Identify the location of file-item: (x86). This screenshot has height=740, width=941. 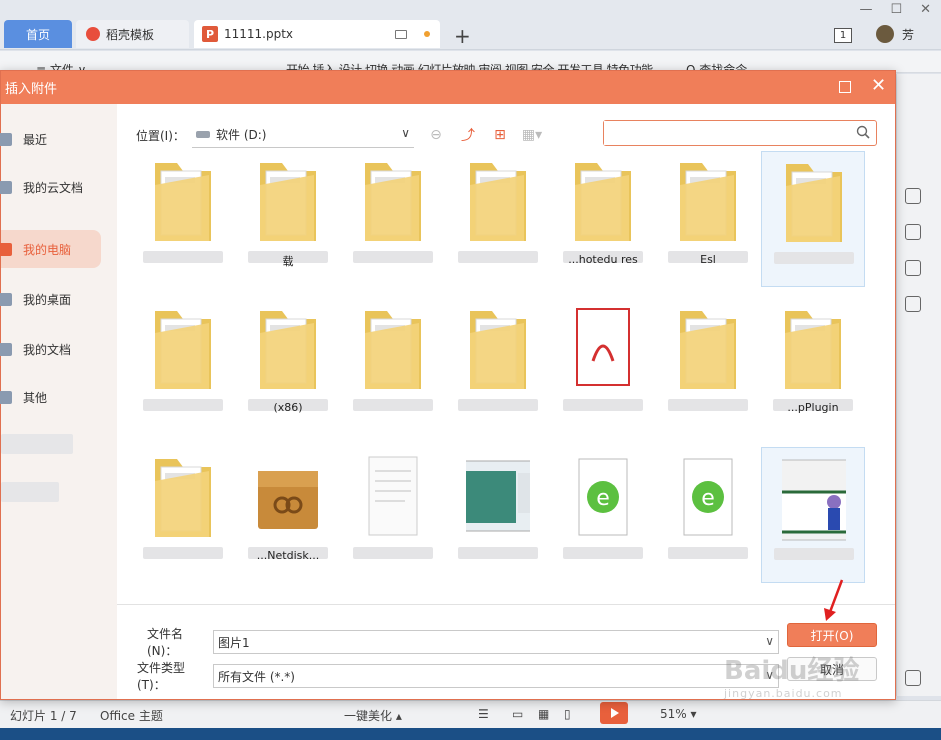
(288, 367).